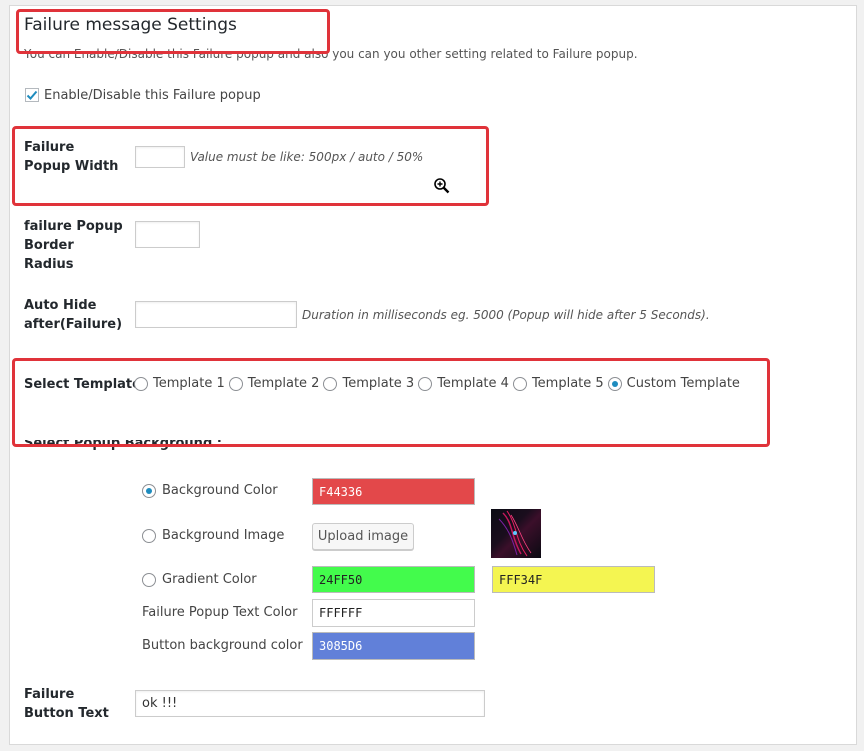 This screenshot has height=751, width=864. I want to click on bg-image-option: Background Image, so click(213, 535).